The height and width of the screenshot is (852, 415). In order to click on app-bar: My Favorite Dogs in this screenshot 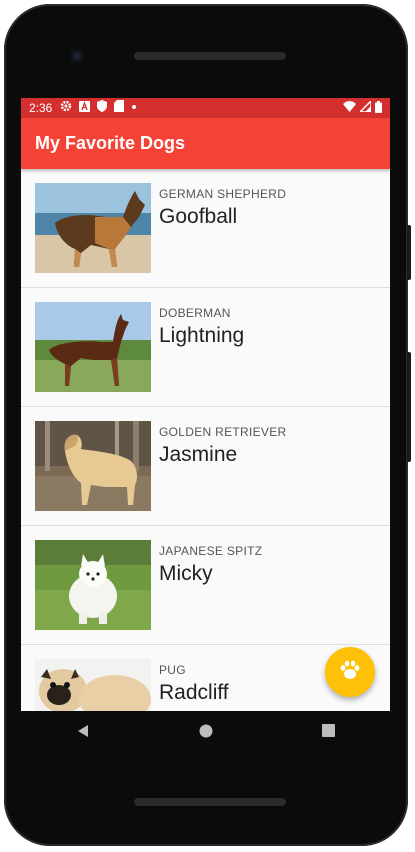, I will do `click(205, 143)`.